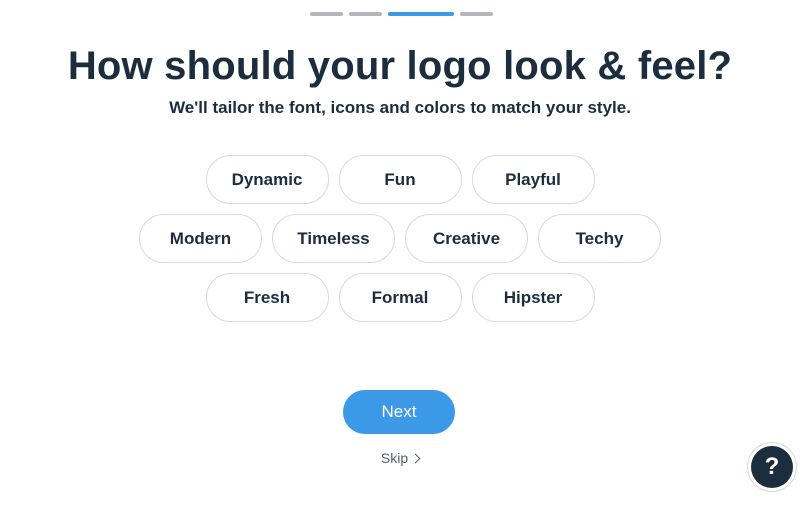  Describe the element at coordinates (400, 238) in the screenshot. I see `style-options-row-2: Modern Timeless Creative Techy` at that location.